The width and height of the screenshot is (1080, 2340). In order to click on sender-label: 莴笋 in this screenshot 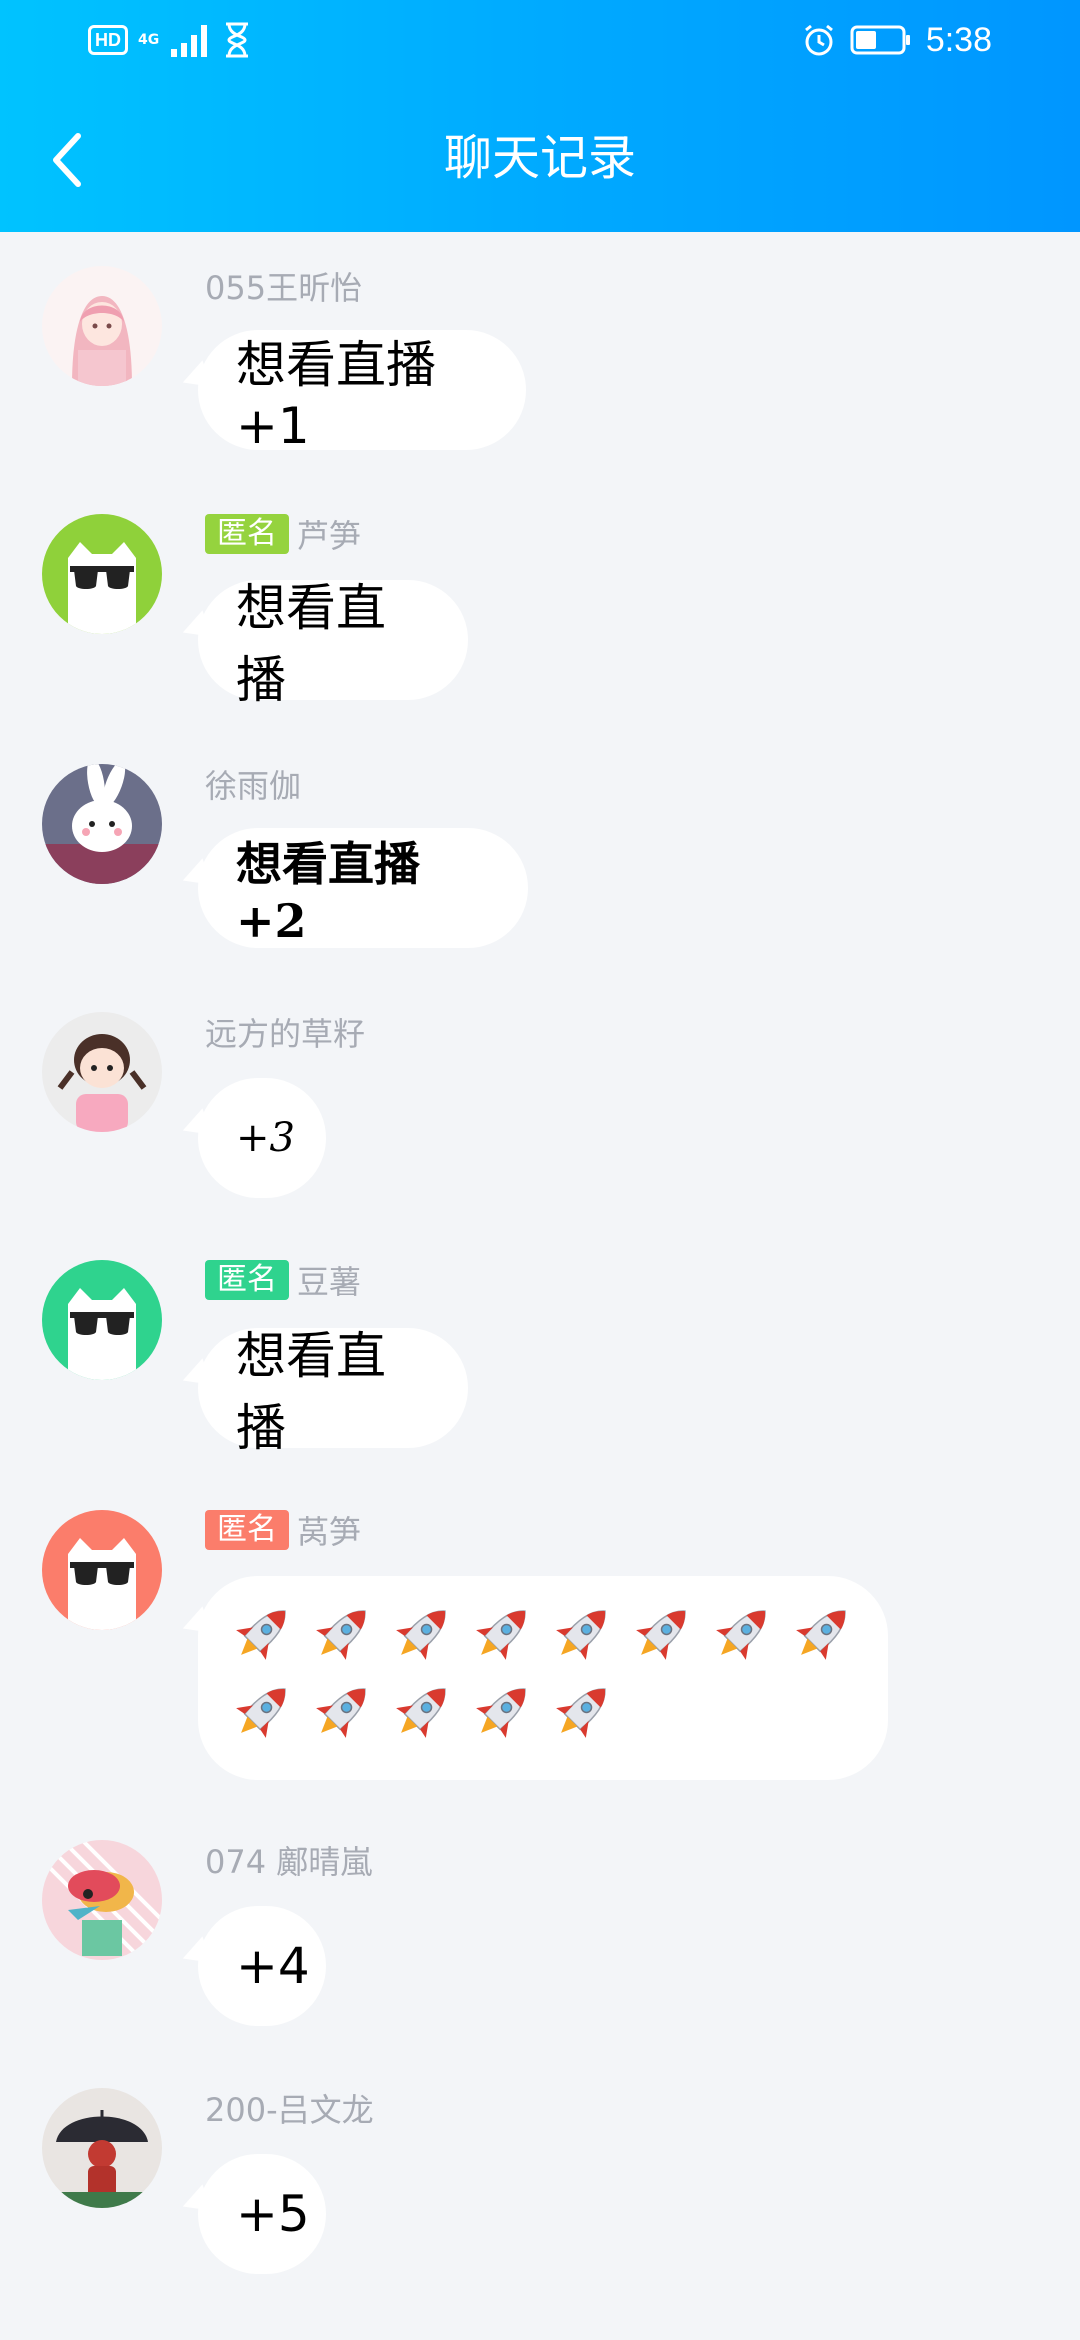, I will do `click(329, 1532)`.